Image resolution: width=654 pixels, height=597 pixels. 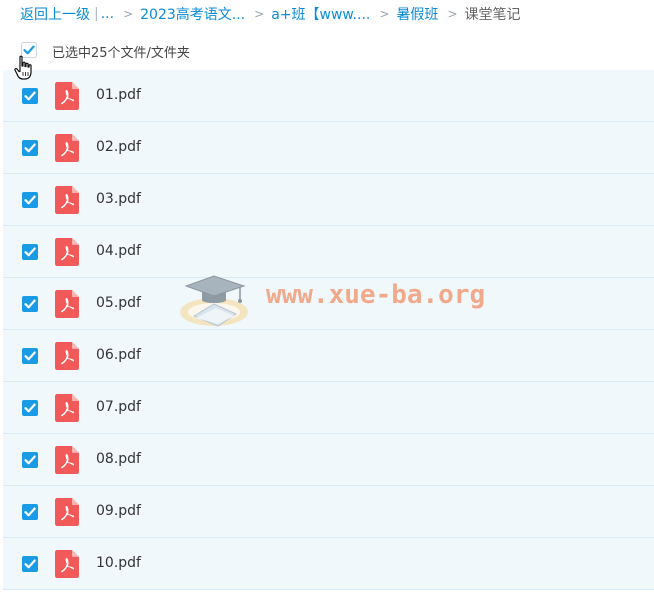 I want to click on hand-cursor-icon, so click(x=23, y=67).